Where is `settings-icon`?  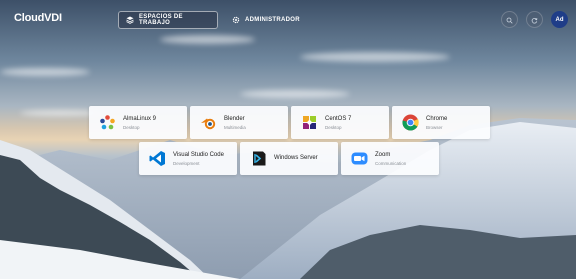
settings-icon is located at coordinates (236, 20).